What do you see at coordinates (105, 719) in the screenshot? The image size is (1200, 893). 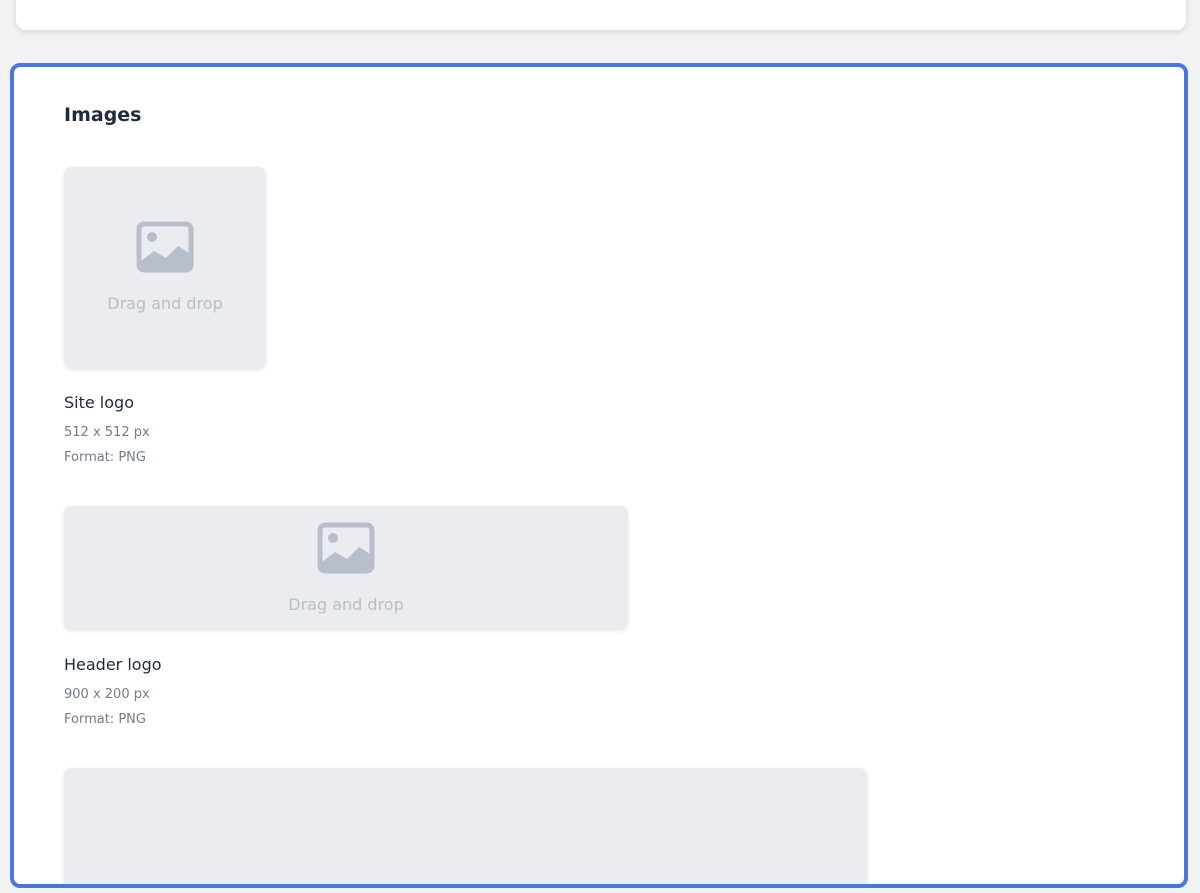 I see `header-logo-format: Format: PNG` at bounding box center [105, 719].